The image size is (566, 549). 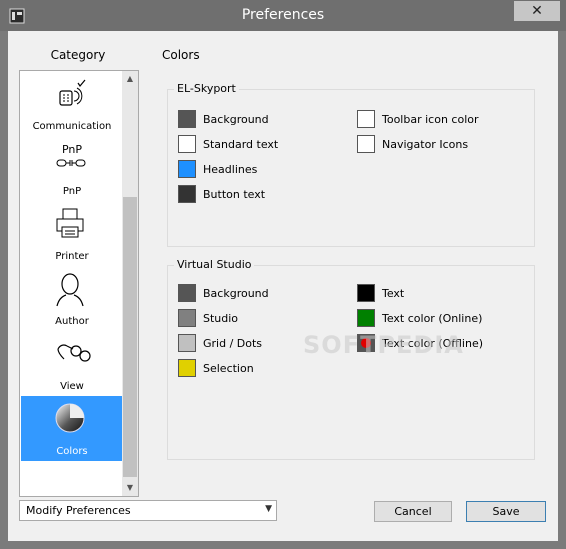 What do you see at coordinates (234, 194) in the screenshot?
I see `color-label: Button text` at bounding box center [234, 194].